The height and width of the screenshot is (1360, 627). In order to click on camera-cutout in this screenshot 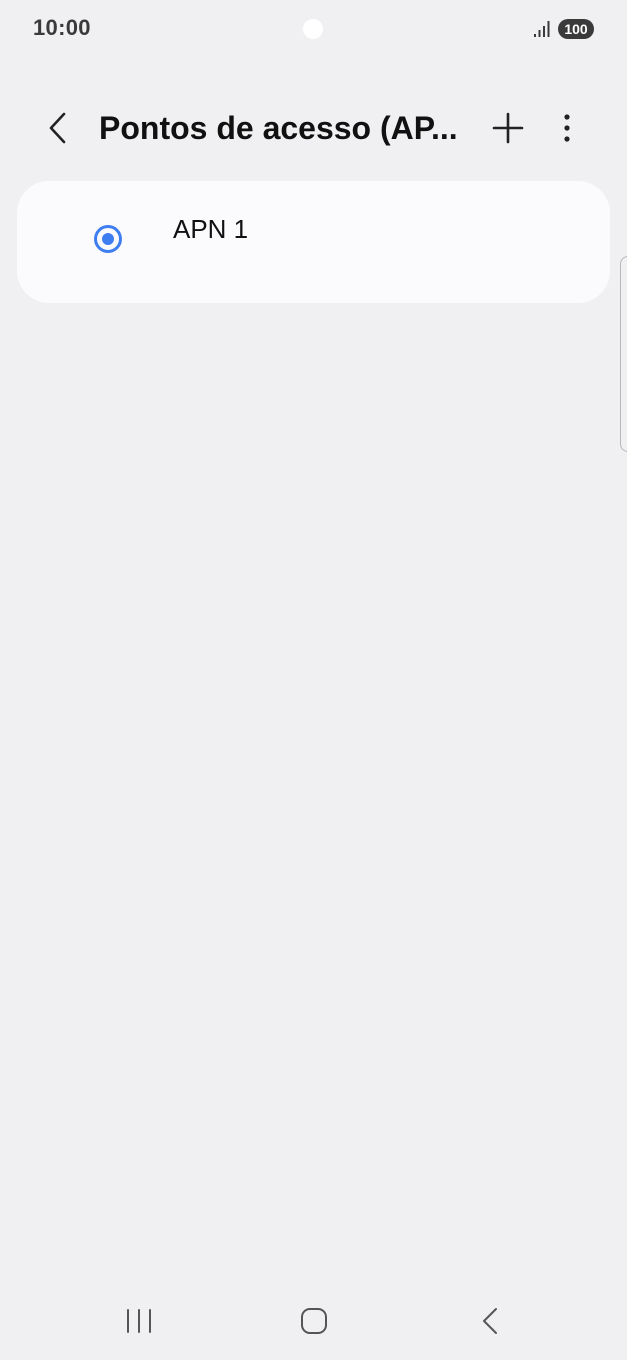, I will do `click(313, 29)`.